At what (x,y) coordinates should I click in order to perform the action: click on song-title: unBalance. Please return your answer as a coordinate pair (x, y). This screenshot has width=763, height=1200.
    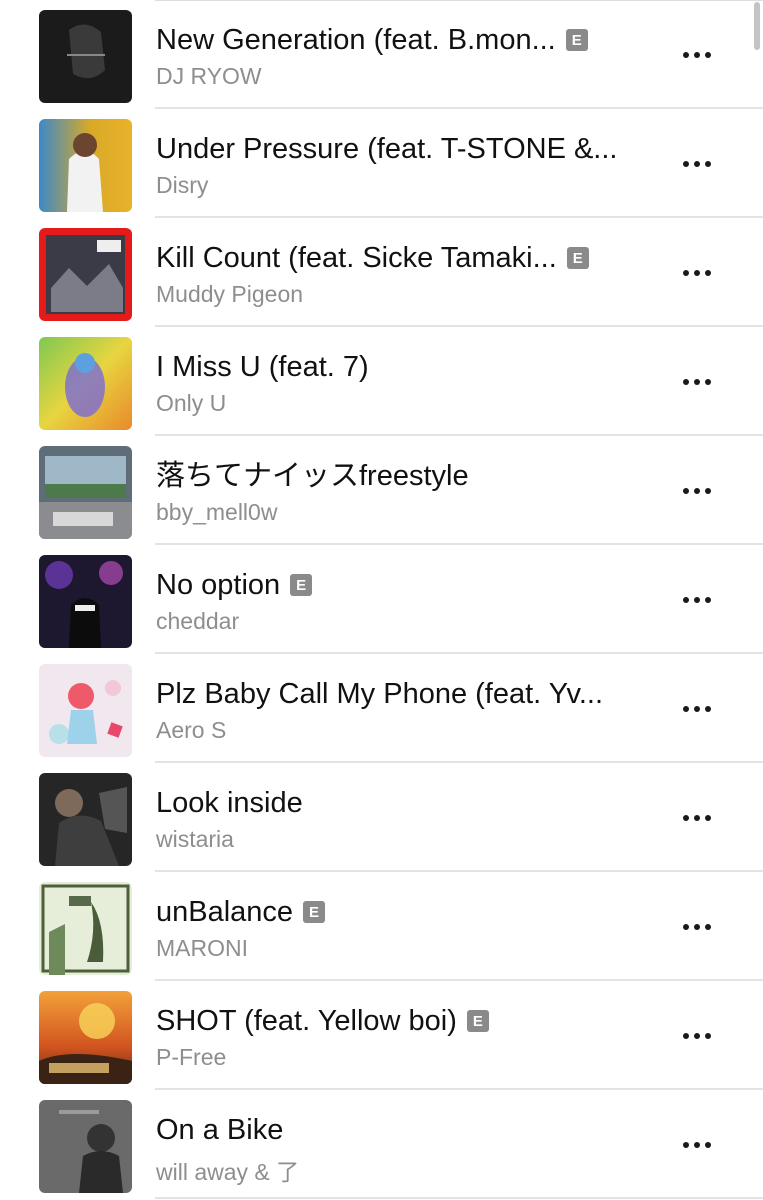
    Looking at the image, I should click on (225, 912).